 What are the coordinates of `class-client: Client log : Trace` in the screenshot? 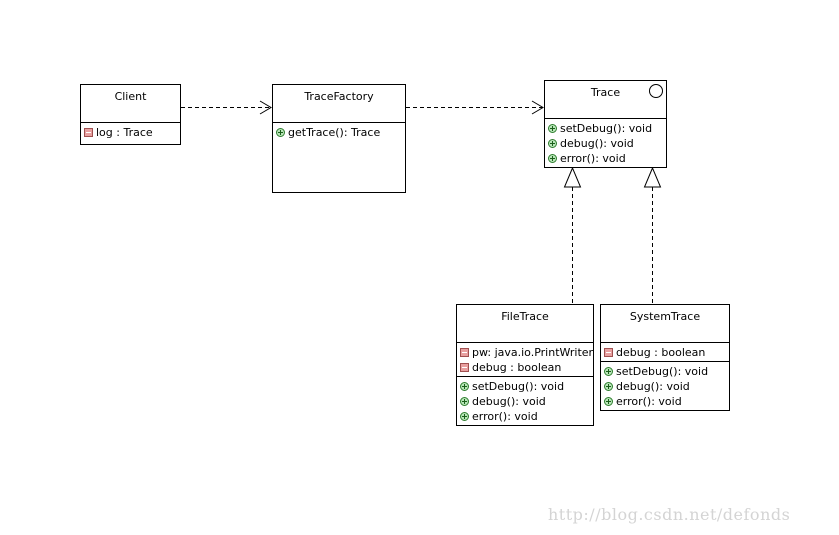 It's located at (130, 114).